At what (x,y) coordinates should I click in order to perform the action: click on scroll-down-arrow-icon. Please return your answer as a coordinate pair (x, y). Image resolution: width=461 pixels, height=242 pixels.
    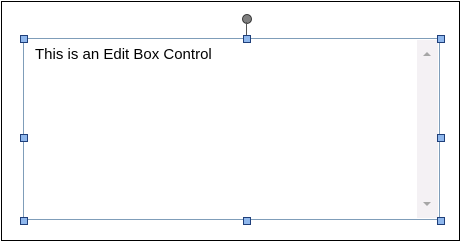
    Looking at the image, I should click on (427, 204).